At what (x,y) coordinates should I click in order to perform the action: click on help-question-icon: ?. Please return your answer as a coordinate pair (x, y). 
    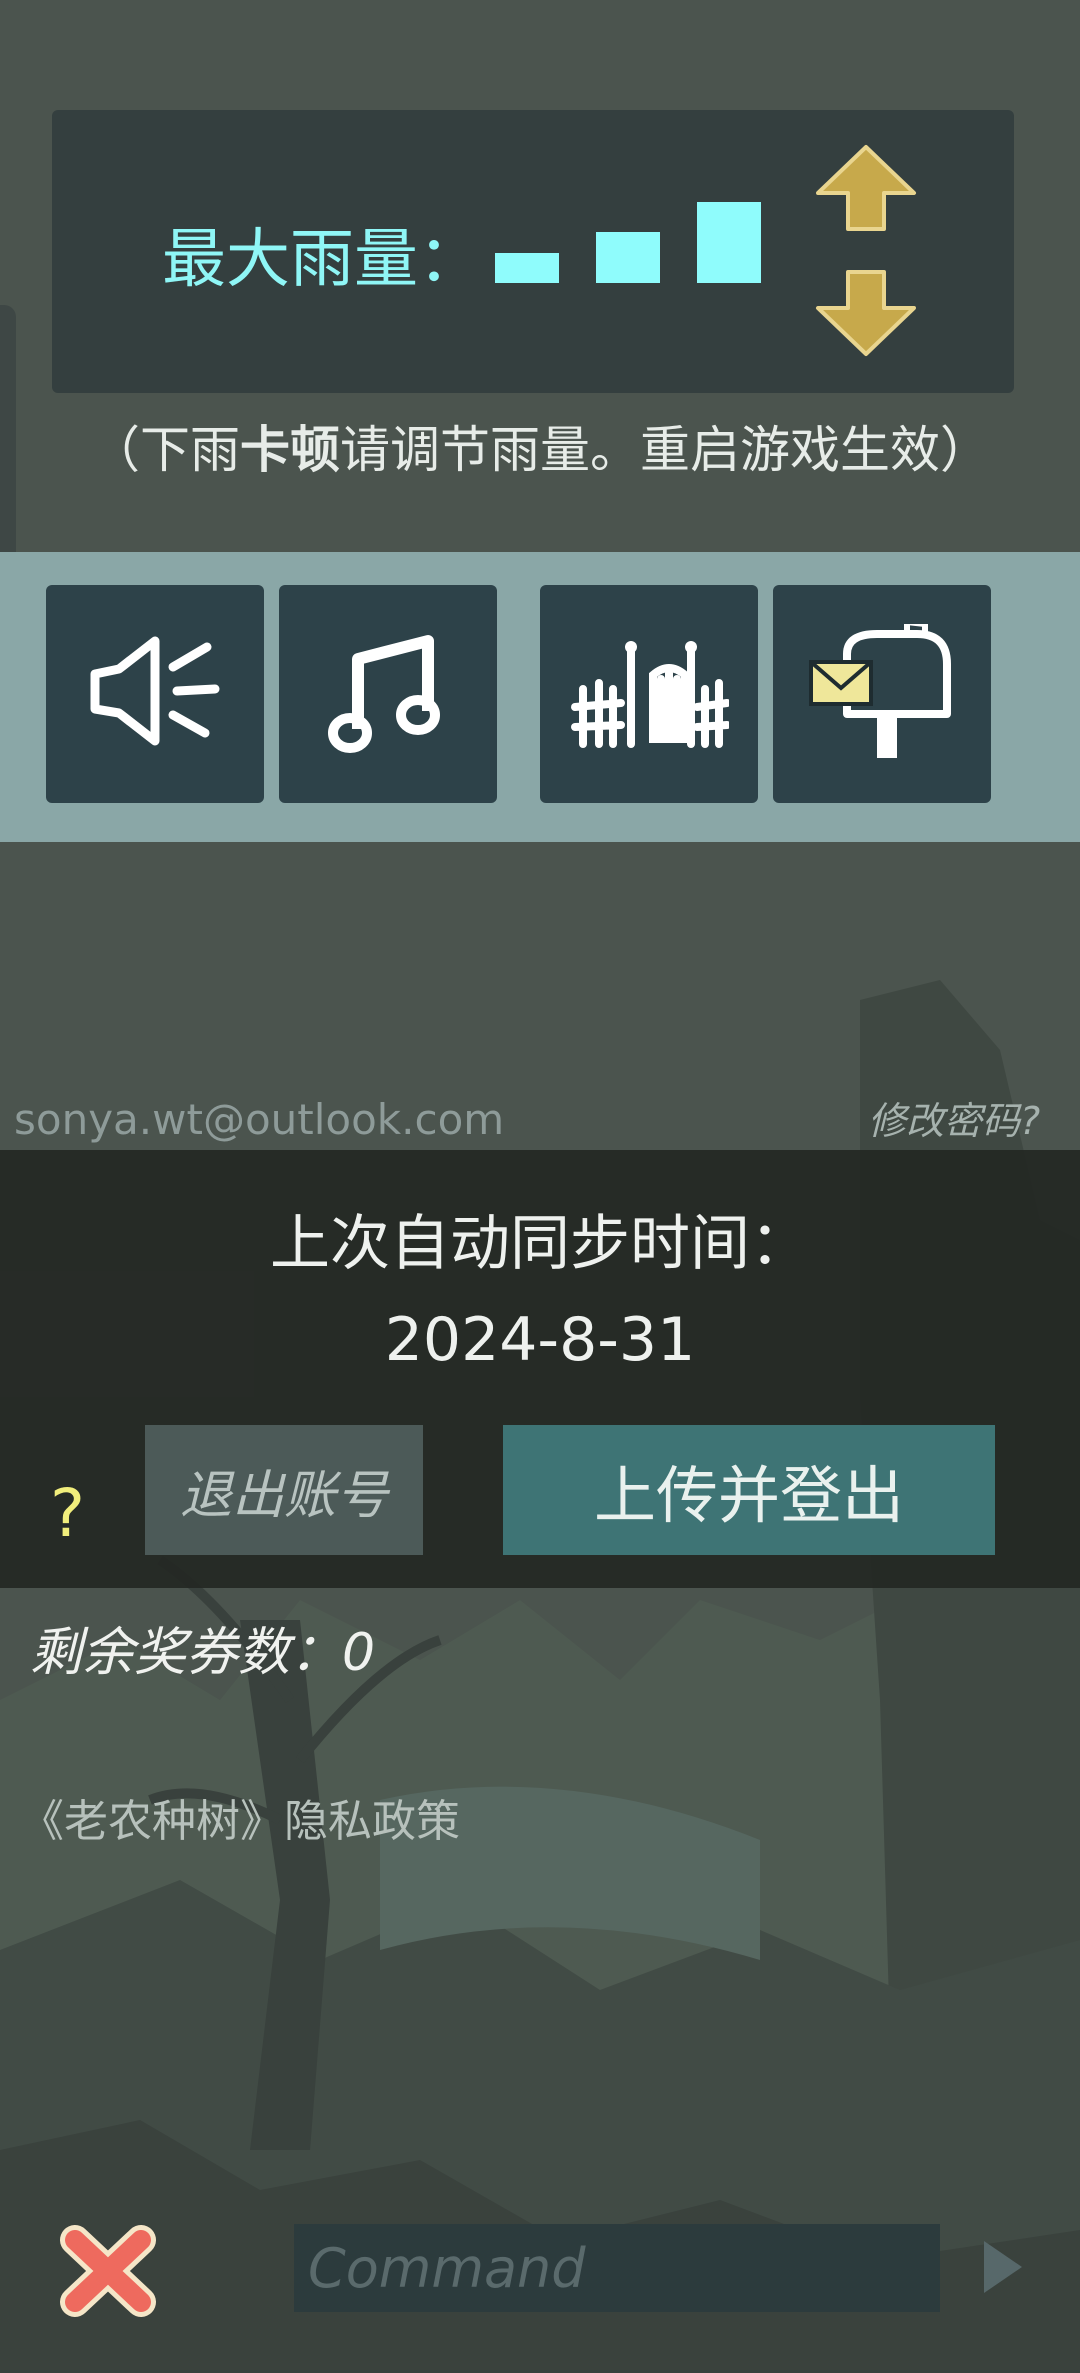
    Looking at the image, I should click on (67, 1513).